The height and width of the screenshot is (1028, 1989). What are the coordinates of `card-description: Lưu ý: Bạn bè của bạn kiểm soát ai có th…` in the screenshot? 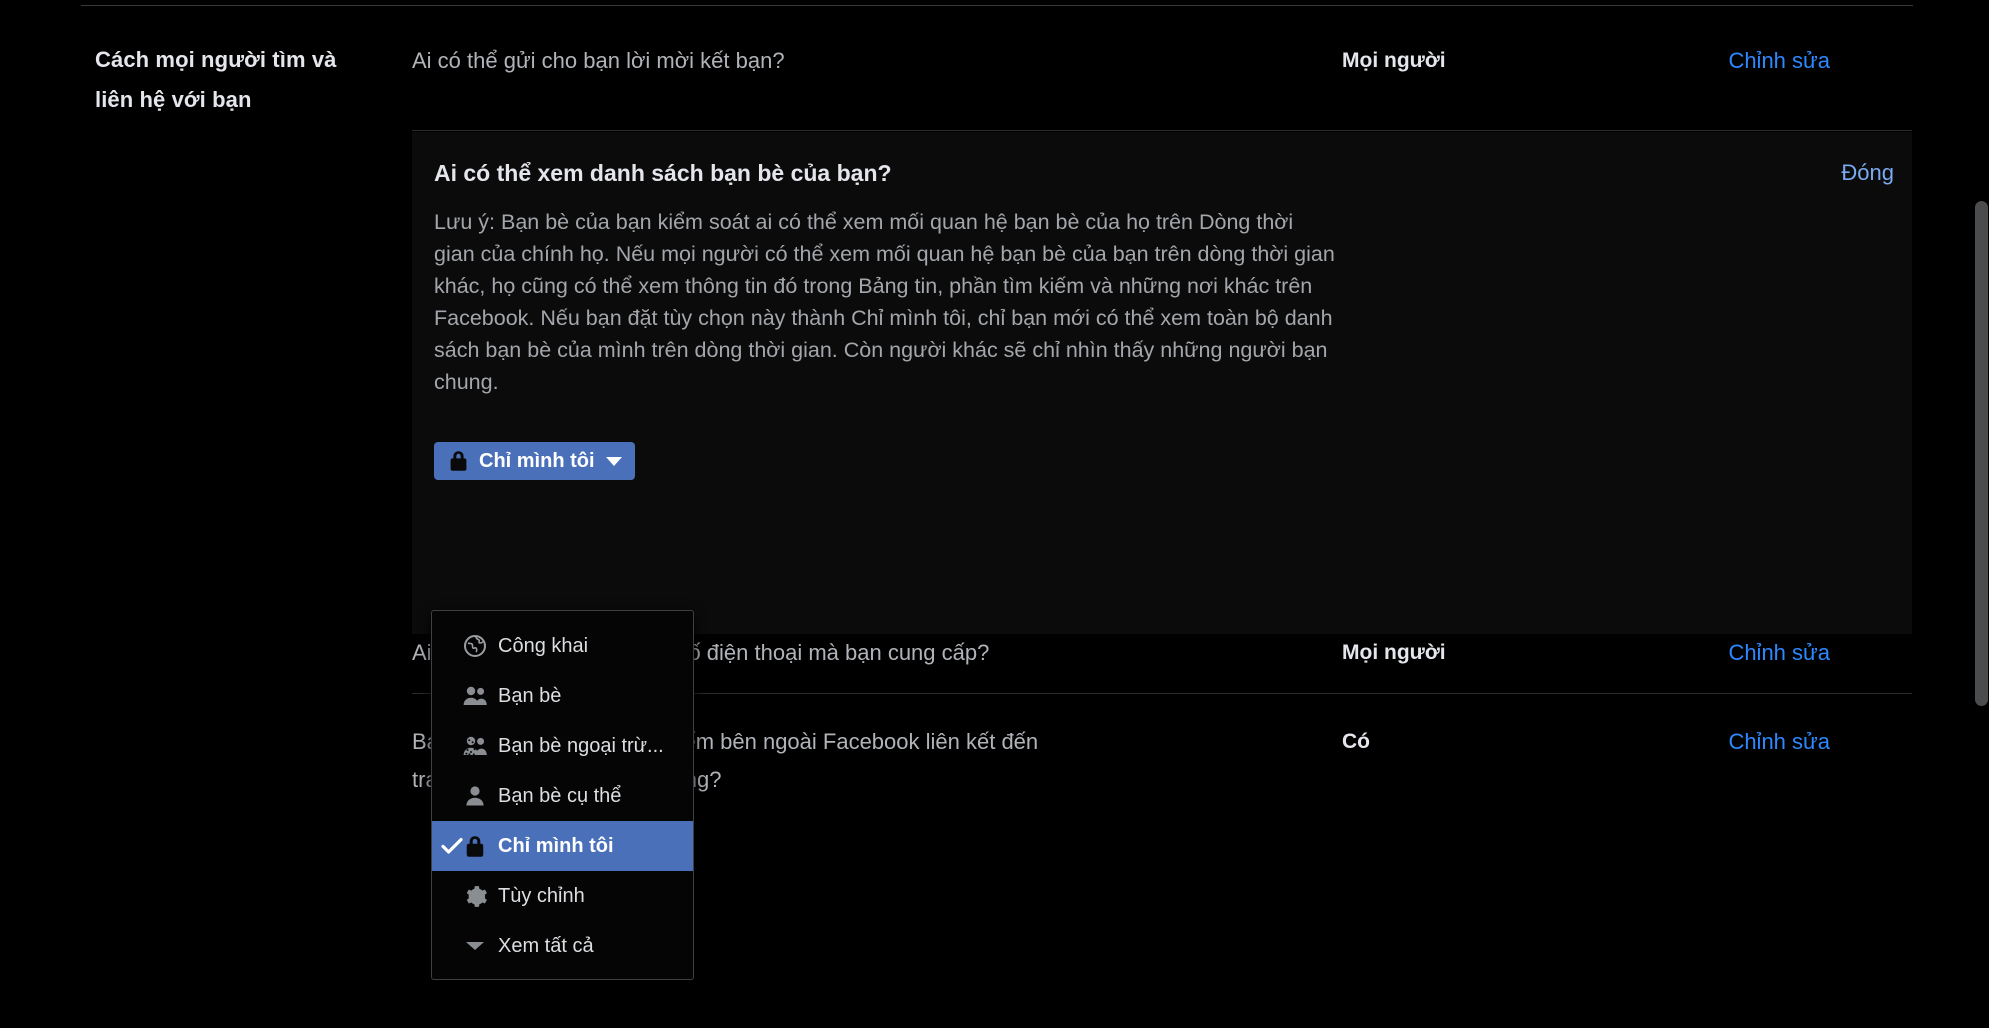 It's located at (884, 302).